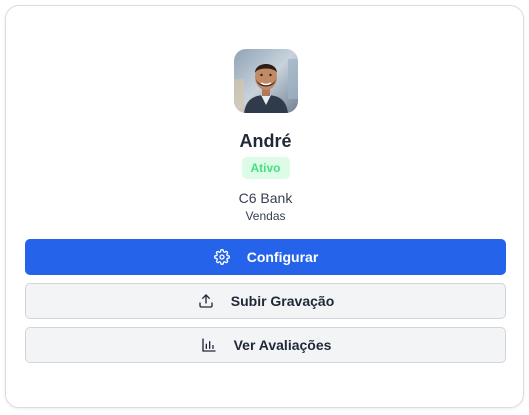 The height and width of the screenshot is (415, 529). Describe the element at coordinates (222, 257) in the screenshot. I see `gear-icon` at that location.